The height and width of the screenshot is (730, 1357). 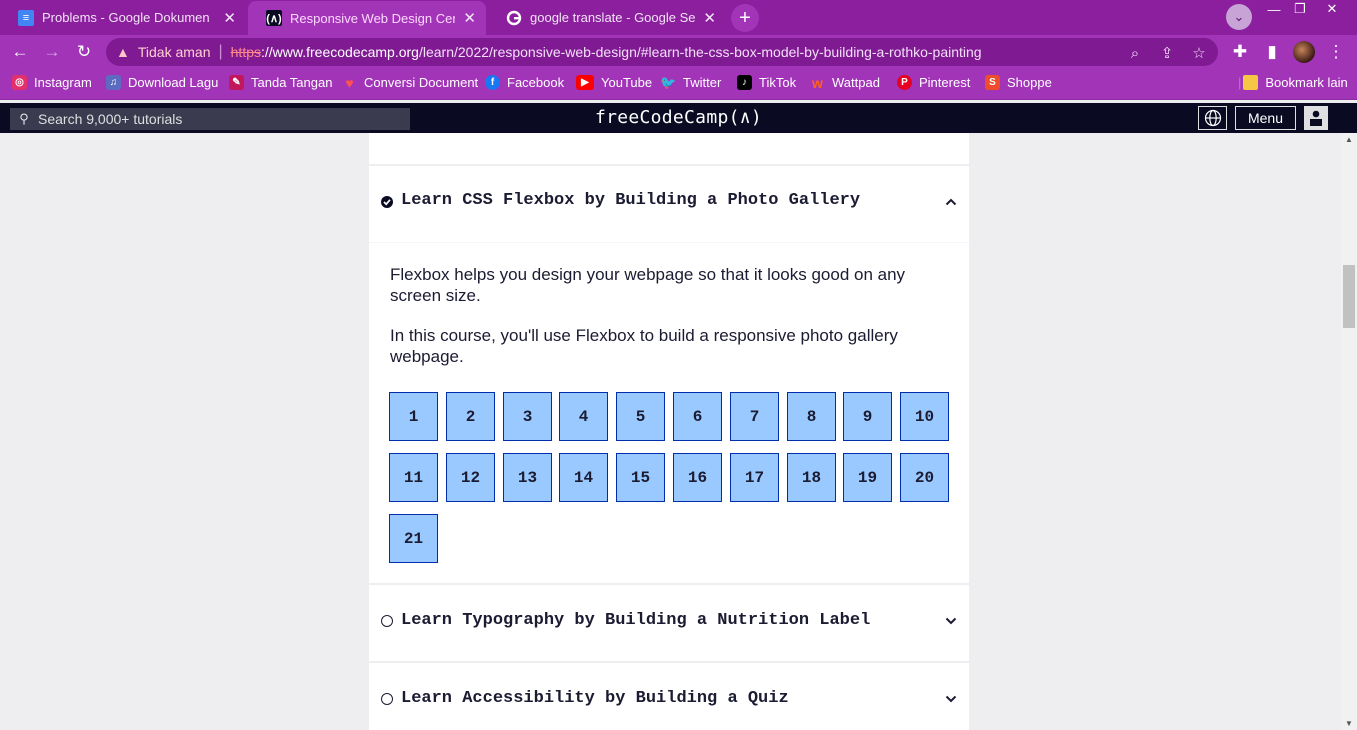 I want to click on google-docs-icon: ≡, so click(x=26, y=17).